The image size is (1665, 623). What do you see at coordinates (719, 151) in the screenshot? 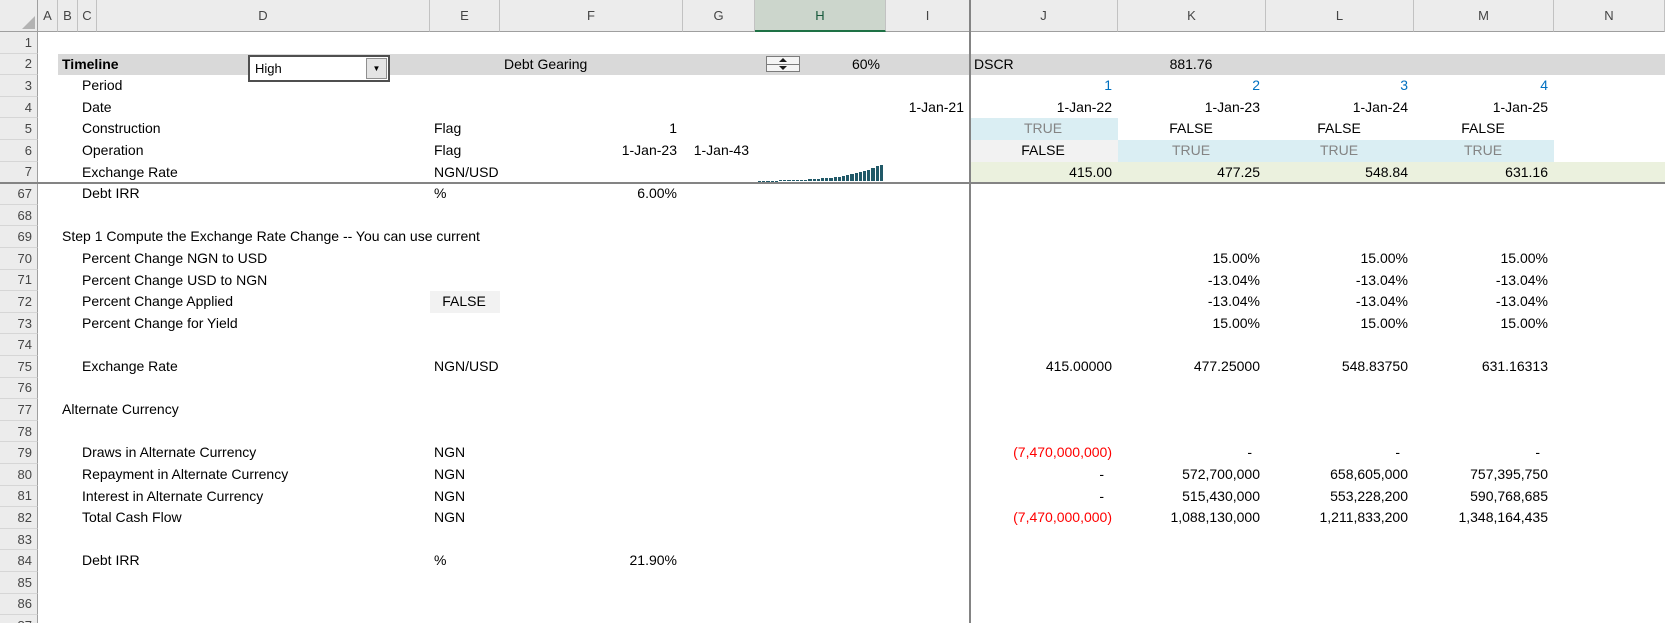
I see `cell-G6: 1-Jan-43` at bounding box center [719, 151].